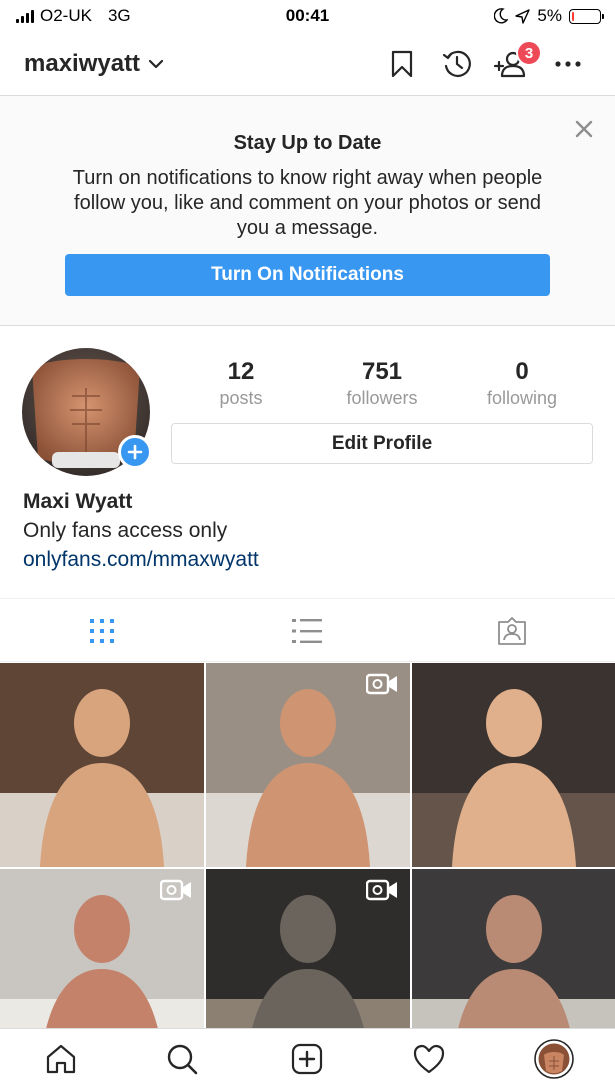 The height and width of the screenshot is (1080, 615). I want to click on posts-count: 12 posts, so click(241, 384).